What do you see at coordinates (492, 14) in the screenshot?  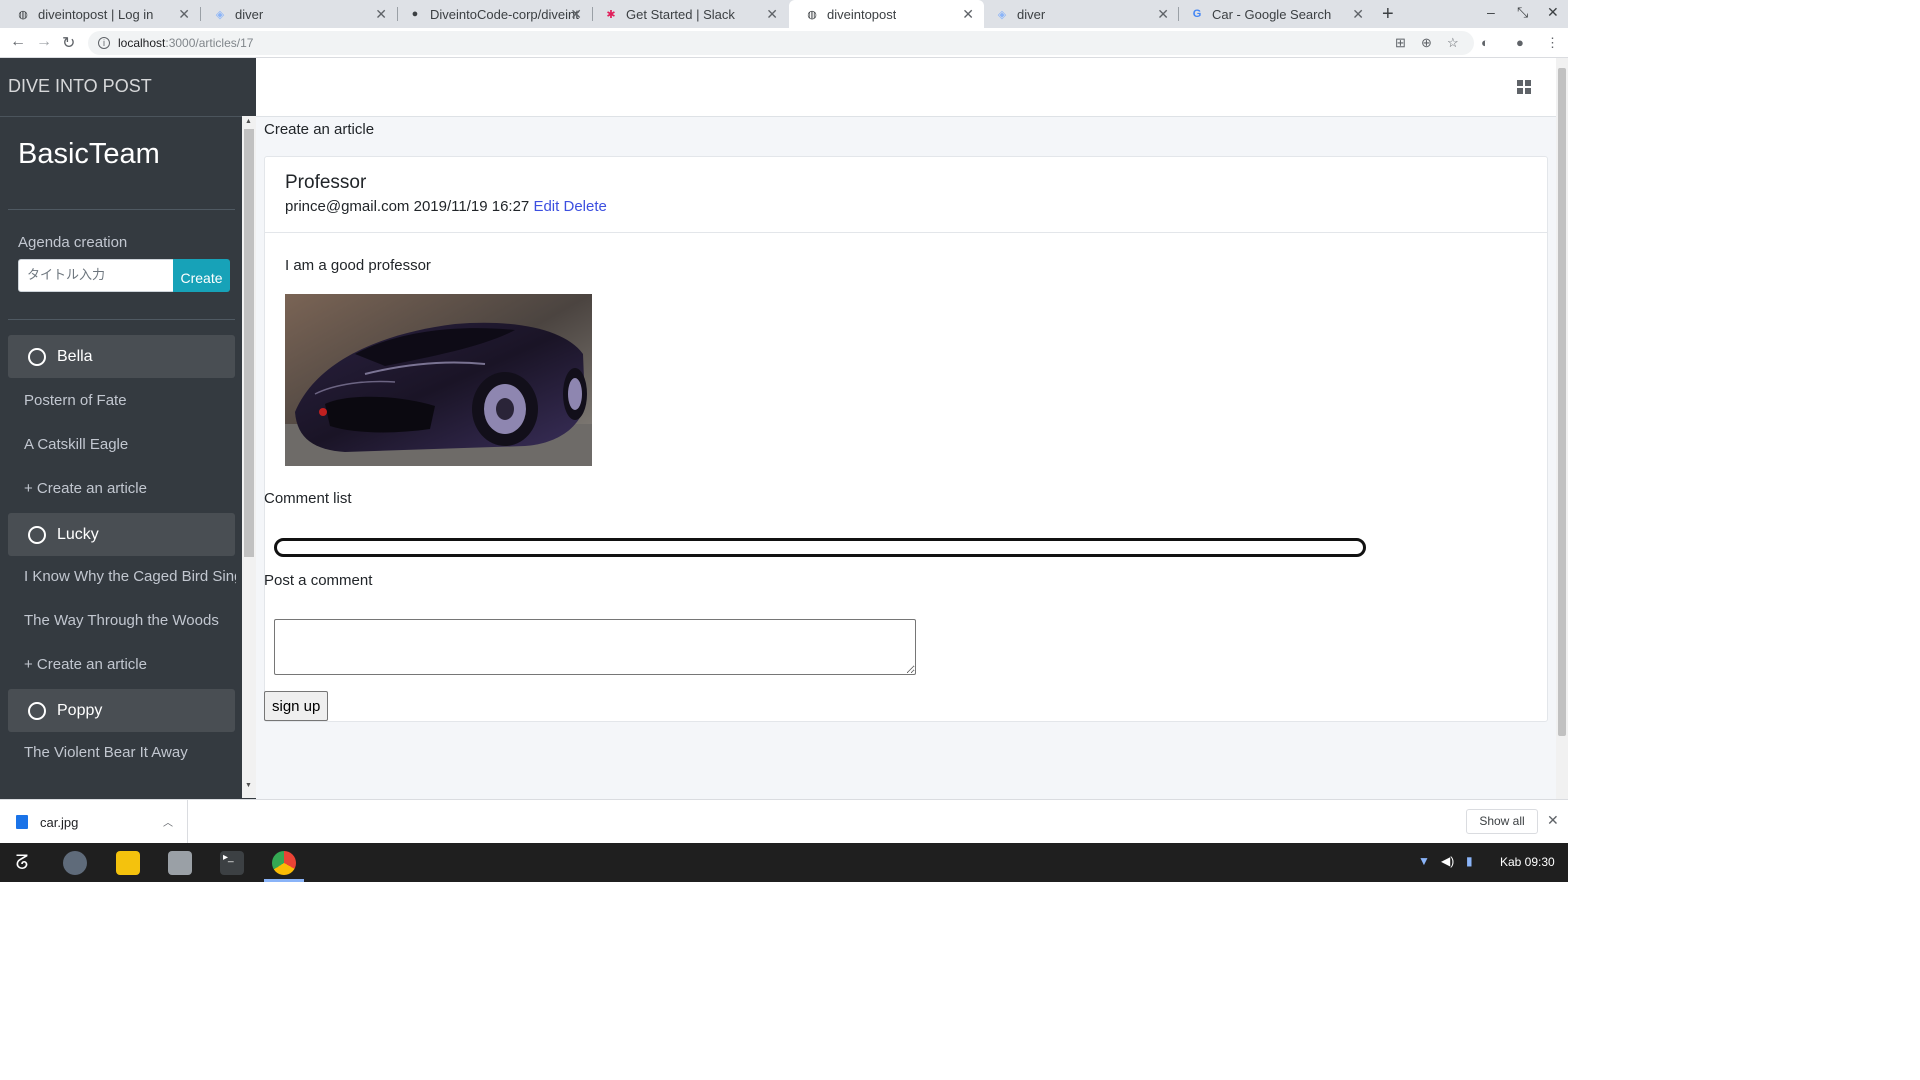 I see `browser-tab: ● DiveintoCode-corp/diveint ✕` at bounding box center [492, 14].